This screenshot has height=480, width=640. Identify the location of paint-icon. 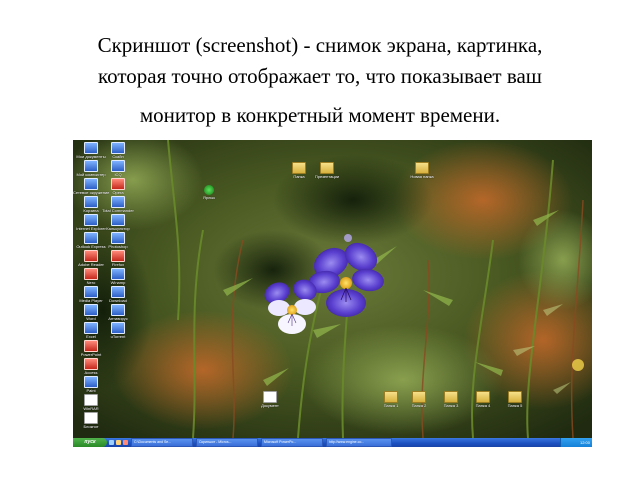
(91, 382).